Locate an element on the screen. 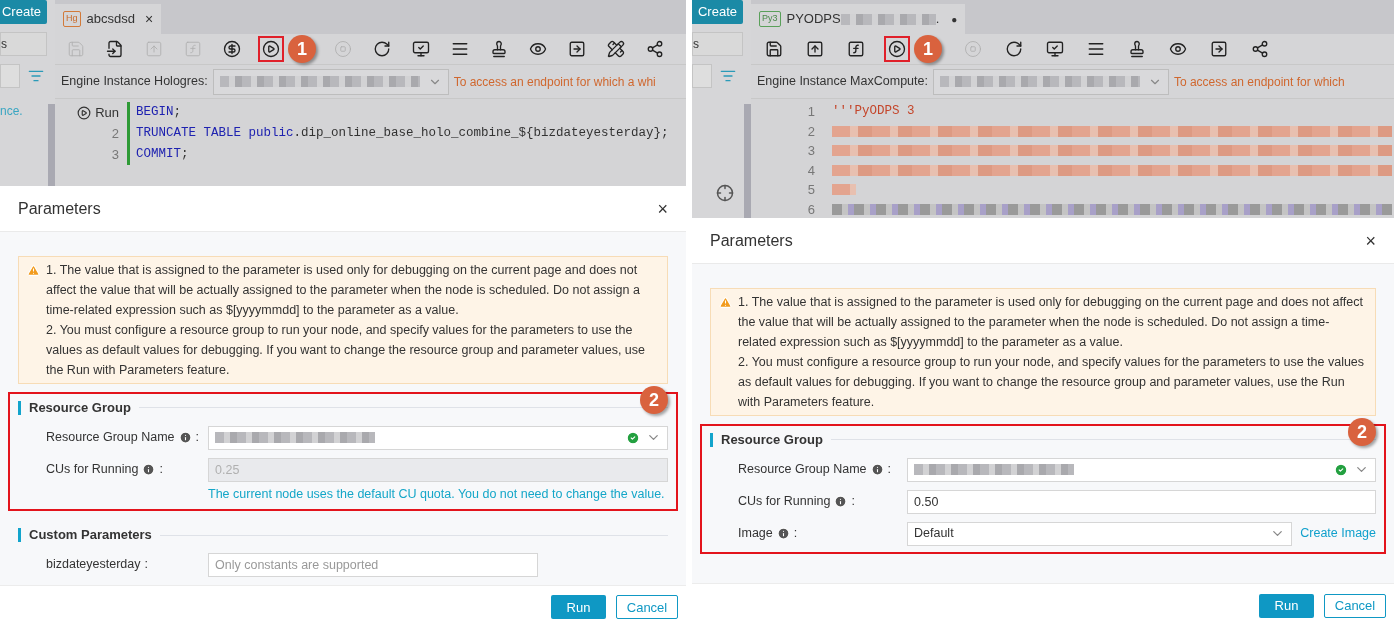 The height and width of the screenshot is (627, 1394). field-label: bizdateyesterday is located at coordinates (93, 565).